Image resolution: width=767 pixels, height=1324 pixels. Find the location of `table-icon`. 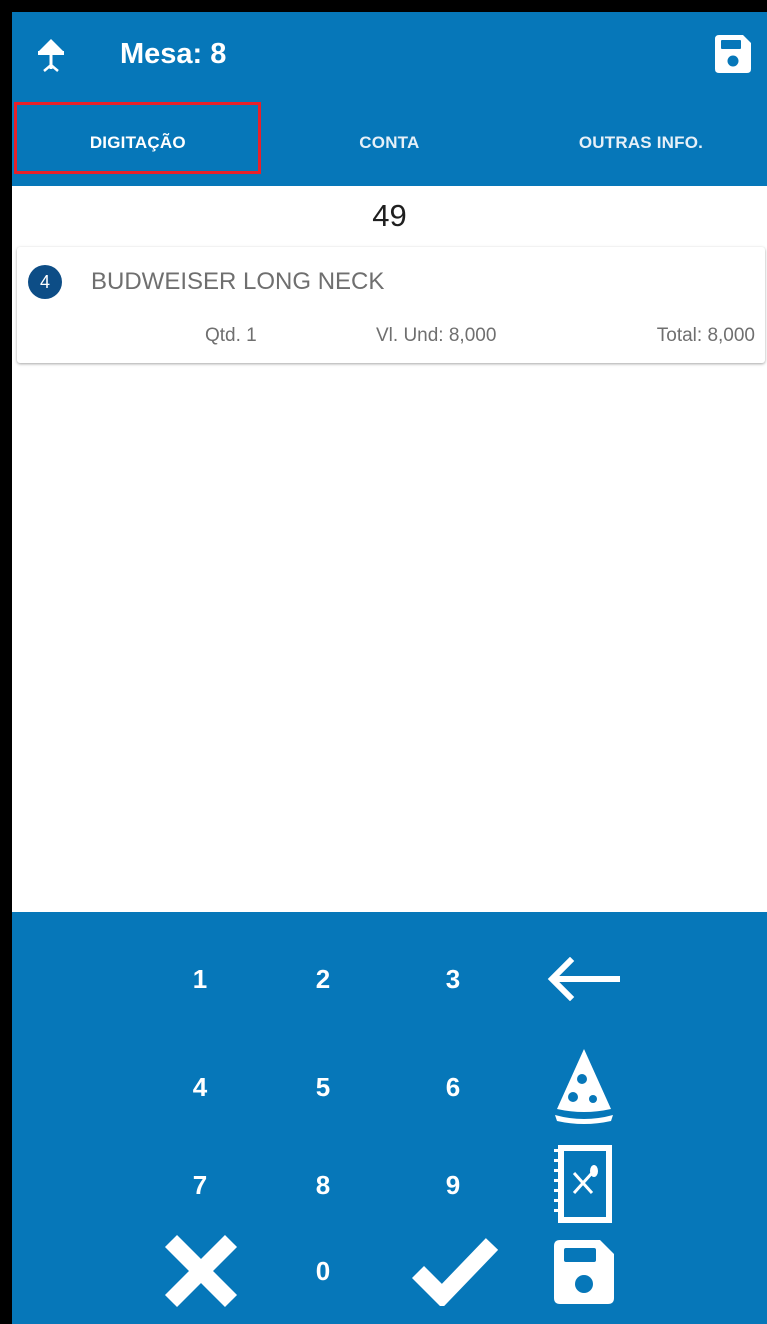

table-icon is located at coordinates (51, 55).